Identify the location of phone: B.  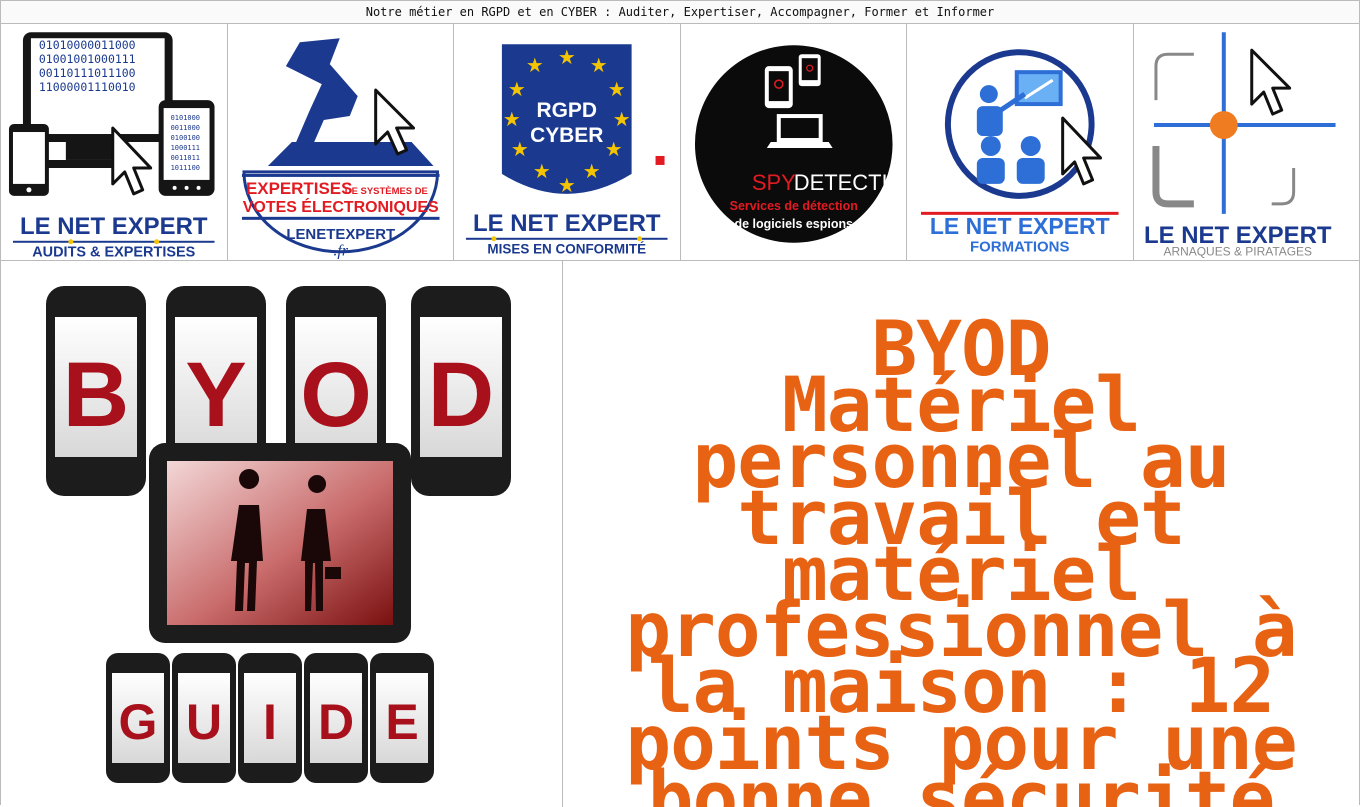
(96, 391).